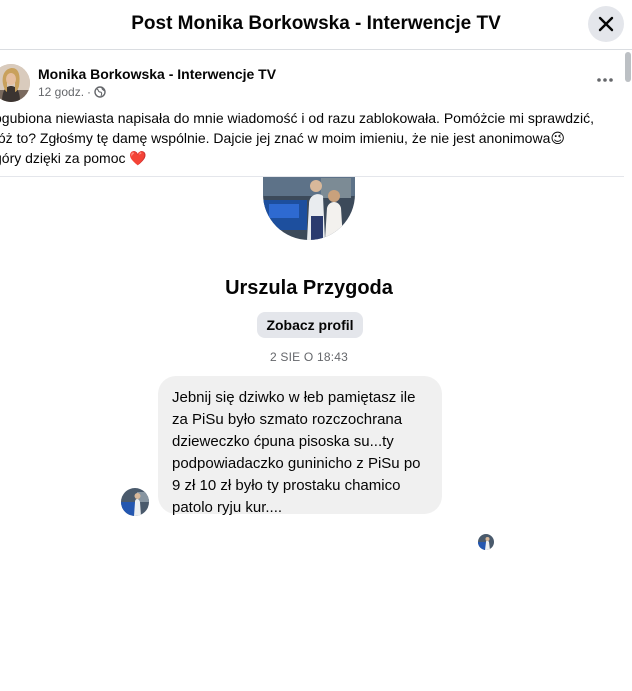 The height and width of the screenshot is (691, 632). What do you see at coordinates (309, 357) in the screenshot?
I see `message-timestamp: 2 SIE O 18:43` at bounding box center [309, 357].